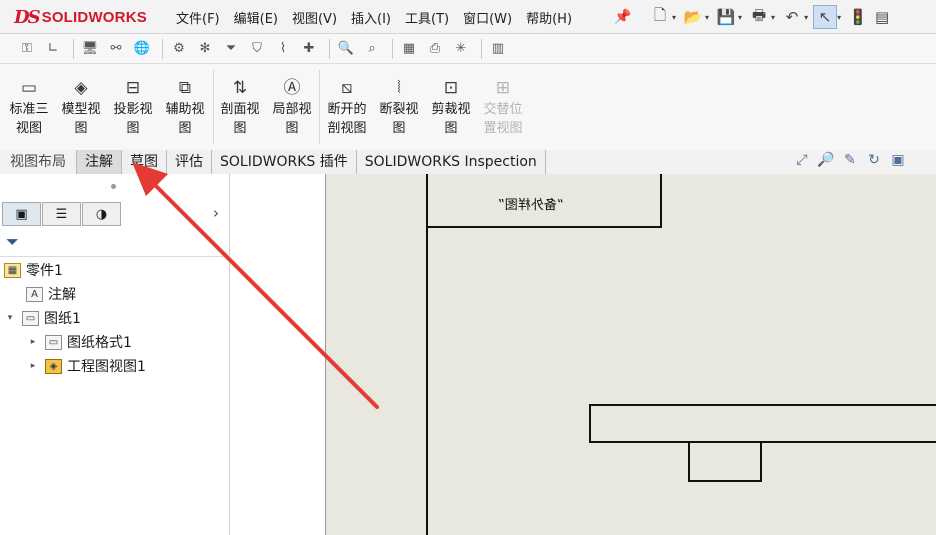  I want to click on tree-item-drawing-view: ▸ ◈ 工程图视图1, so click(86, 366).